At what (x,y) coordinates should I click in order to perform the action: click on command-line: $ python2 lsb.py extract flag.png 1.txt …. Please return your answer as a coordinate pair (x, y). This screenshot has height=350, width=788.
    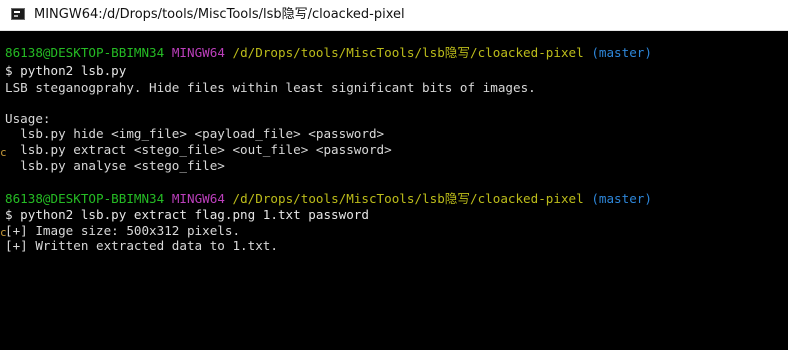
    Looking at the image, I should click on (187, 214).